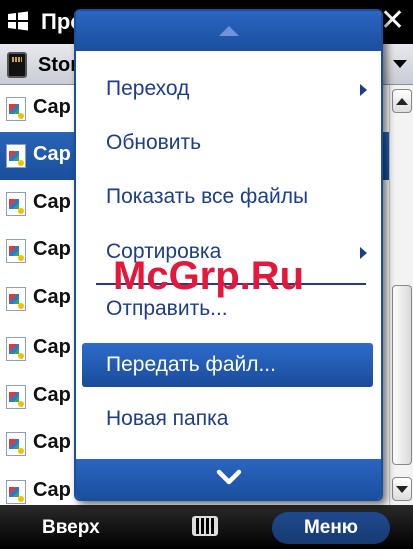 This screenshot has width=413, height=549. What do you see at coordinates (402, 375) in the screenshot?
I see `scroll-thumb` at bounding box center [402, 375].